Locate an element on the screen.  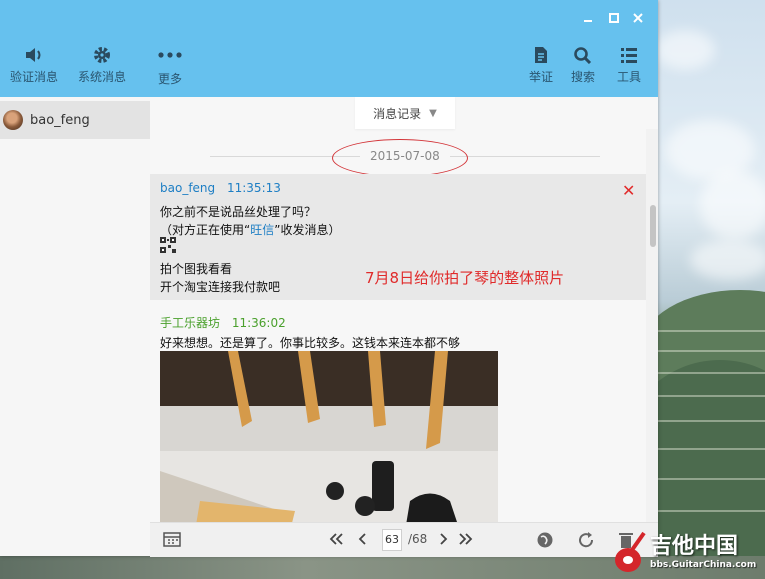
message-text: （对方正在使用“旺信”收发消息） is located at coordinates (250, 229).